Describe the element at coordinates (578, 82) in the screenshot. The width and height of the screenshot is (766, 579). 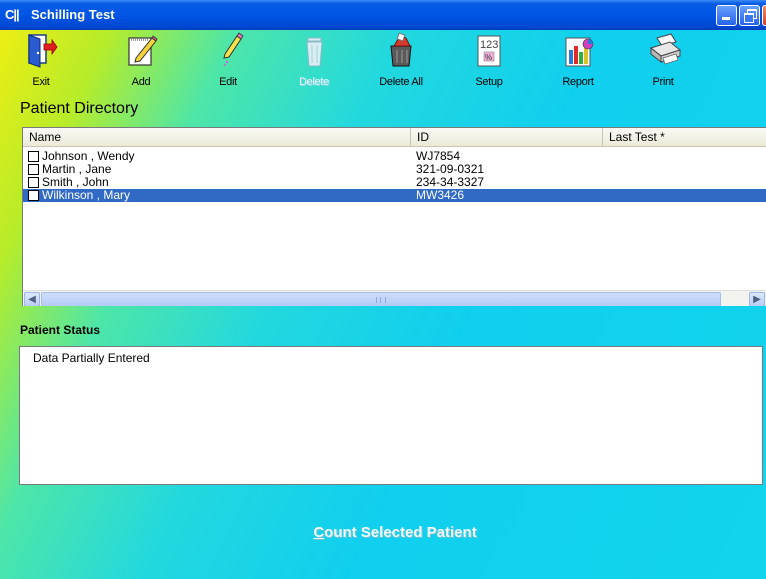
I see `report-label: Report` at that location.